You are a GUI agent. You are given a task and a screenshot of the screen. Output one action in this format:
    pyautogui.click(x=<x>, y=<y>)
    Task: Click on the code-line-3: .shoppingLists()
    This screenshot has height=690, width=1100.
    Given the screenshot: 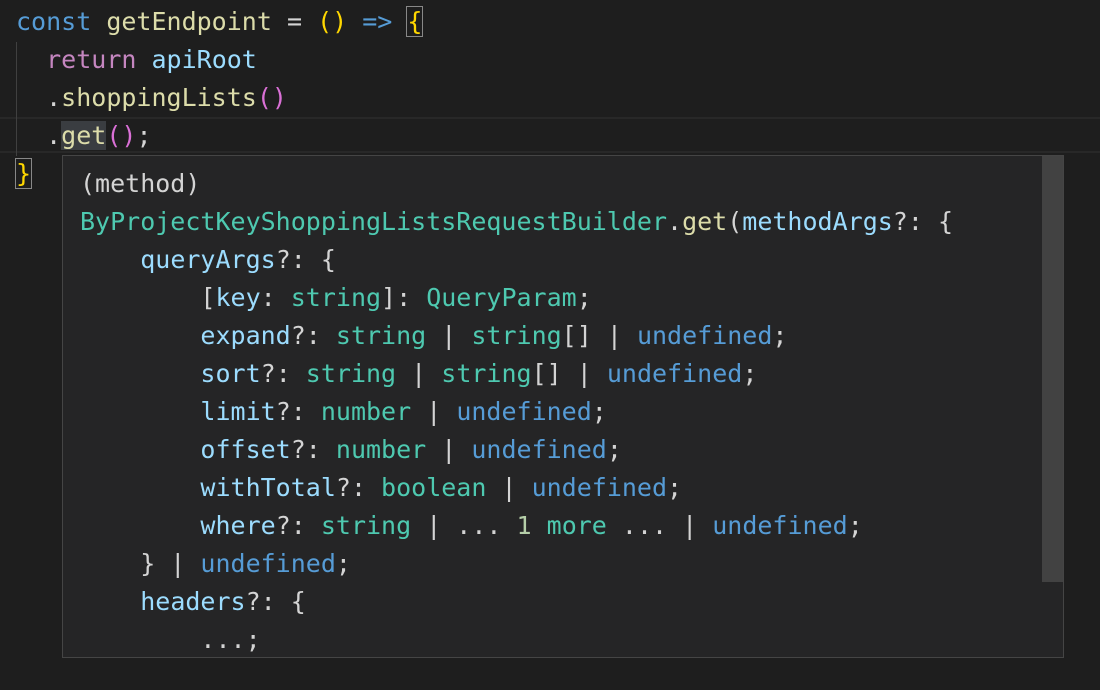 What is the action you would take?
    pyautogui.click(x=151, y=98)
    